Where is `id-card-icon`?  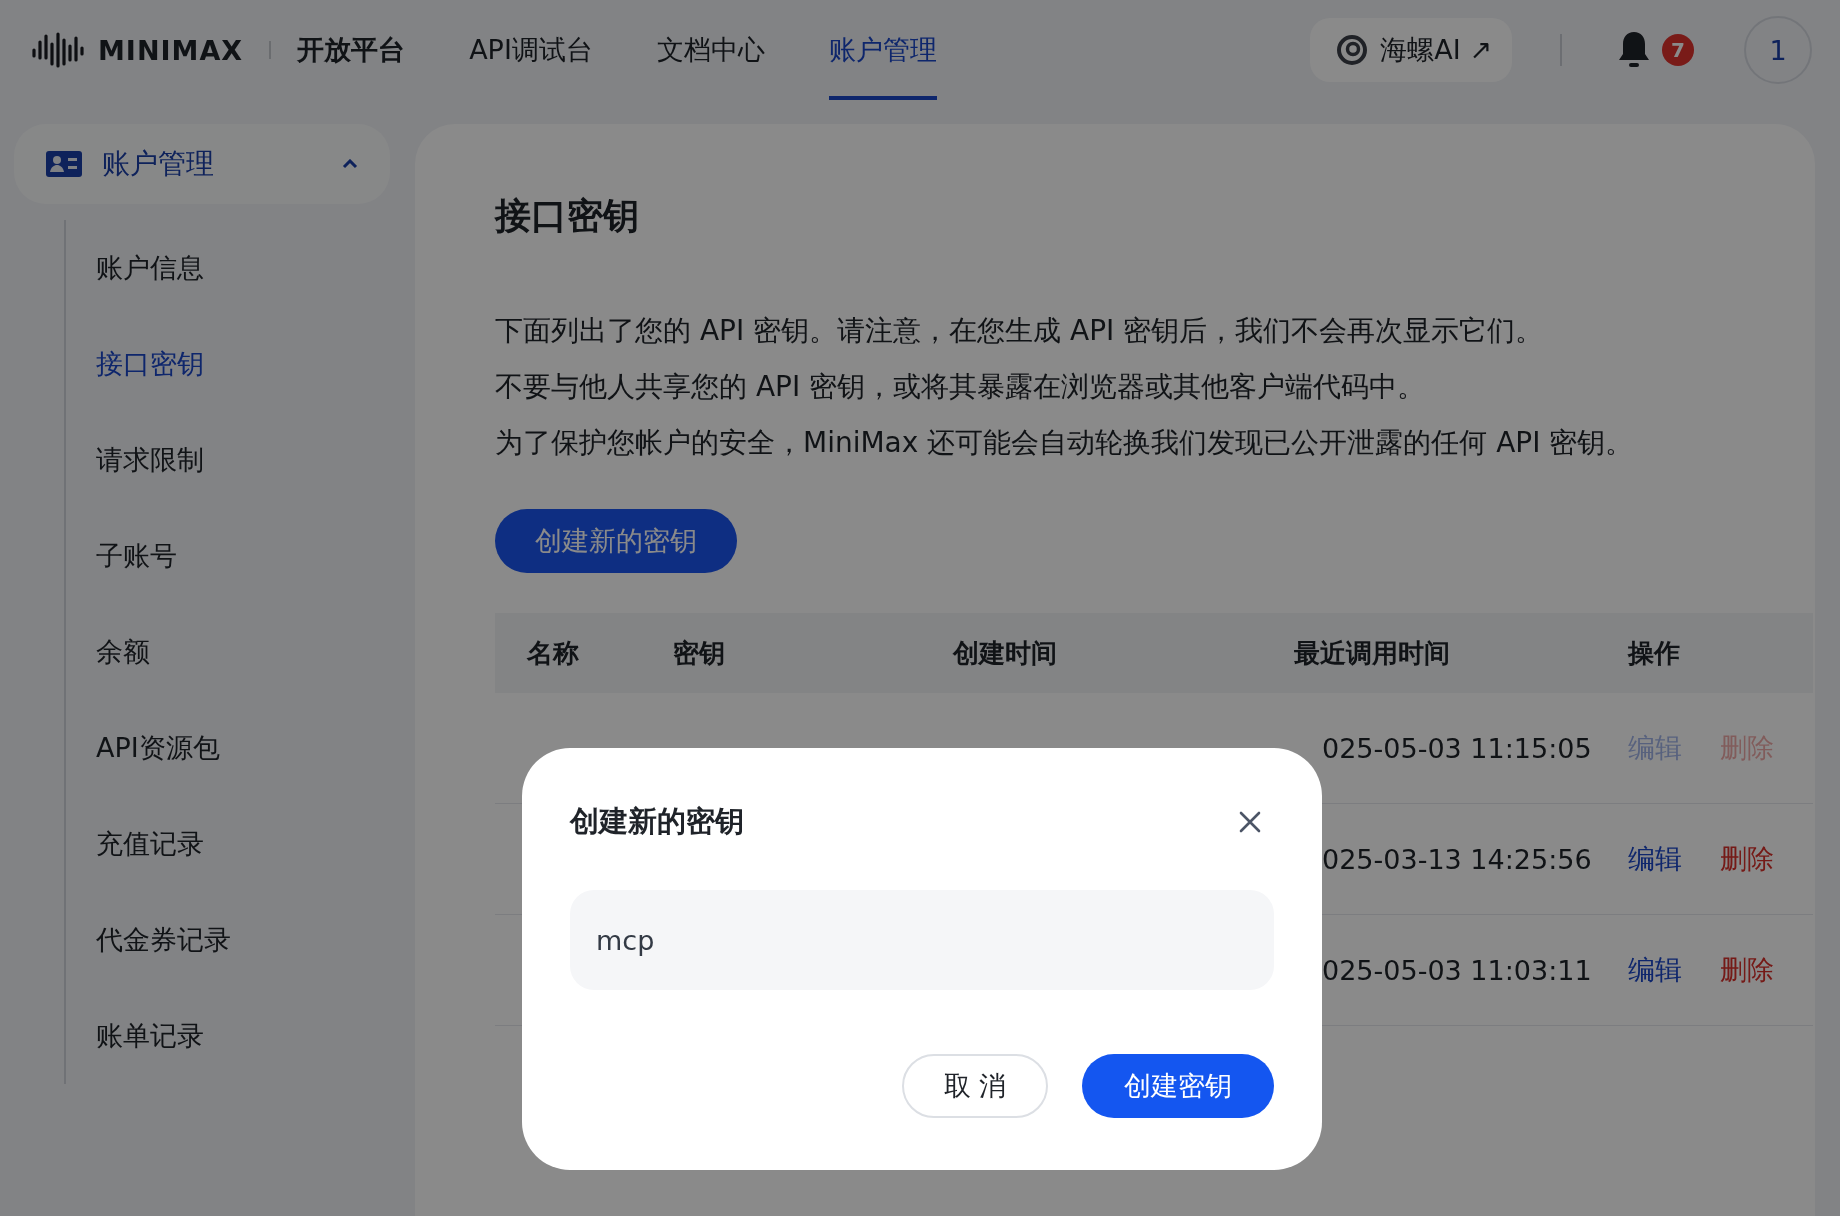
id-card-icon is located at coordinates (64, 164).